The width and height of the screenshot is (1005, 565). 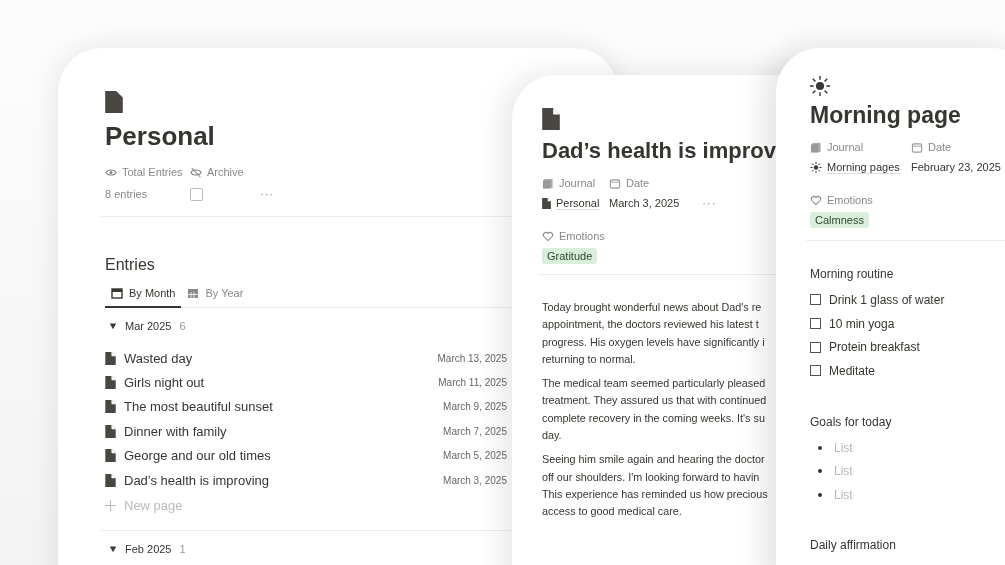 I want to click on entry-date: March 3, 2025, so click(x=475, y=480).